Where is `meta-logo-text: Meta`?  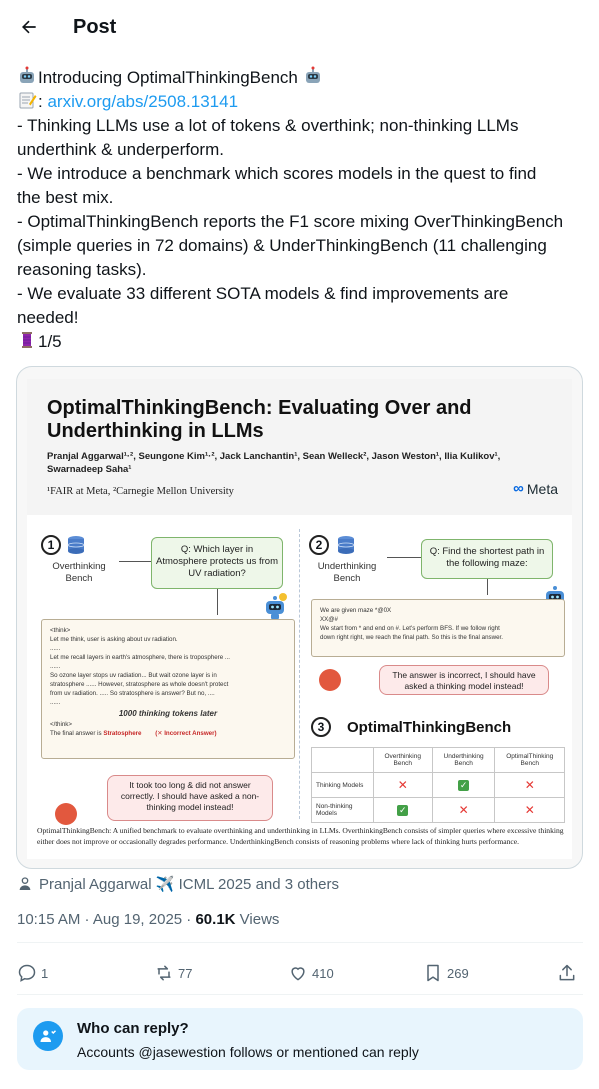 meta-logo-text: Meta is located at coordinates (542, 488).